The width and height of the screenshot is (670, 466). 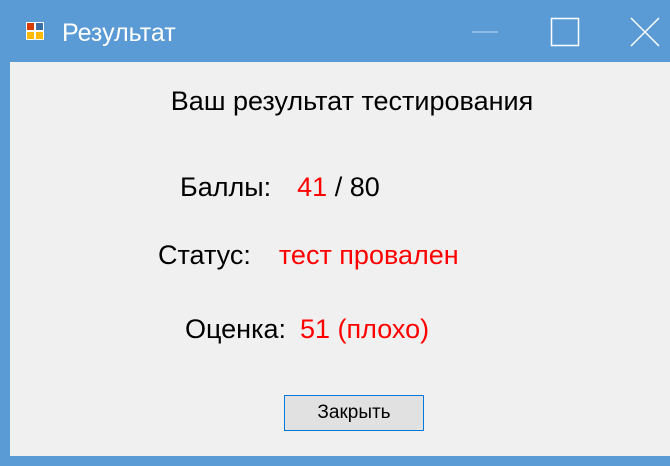 I want to click on status-row: Статус: тест провален, so click(x=308, y=255).